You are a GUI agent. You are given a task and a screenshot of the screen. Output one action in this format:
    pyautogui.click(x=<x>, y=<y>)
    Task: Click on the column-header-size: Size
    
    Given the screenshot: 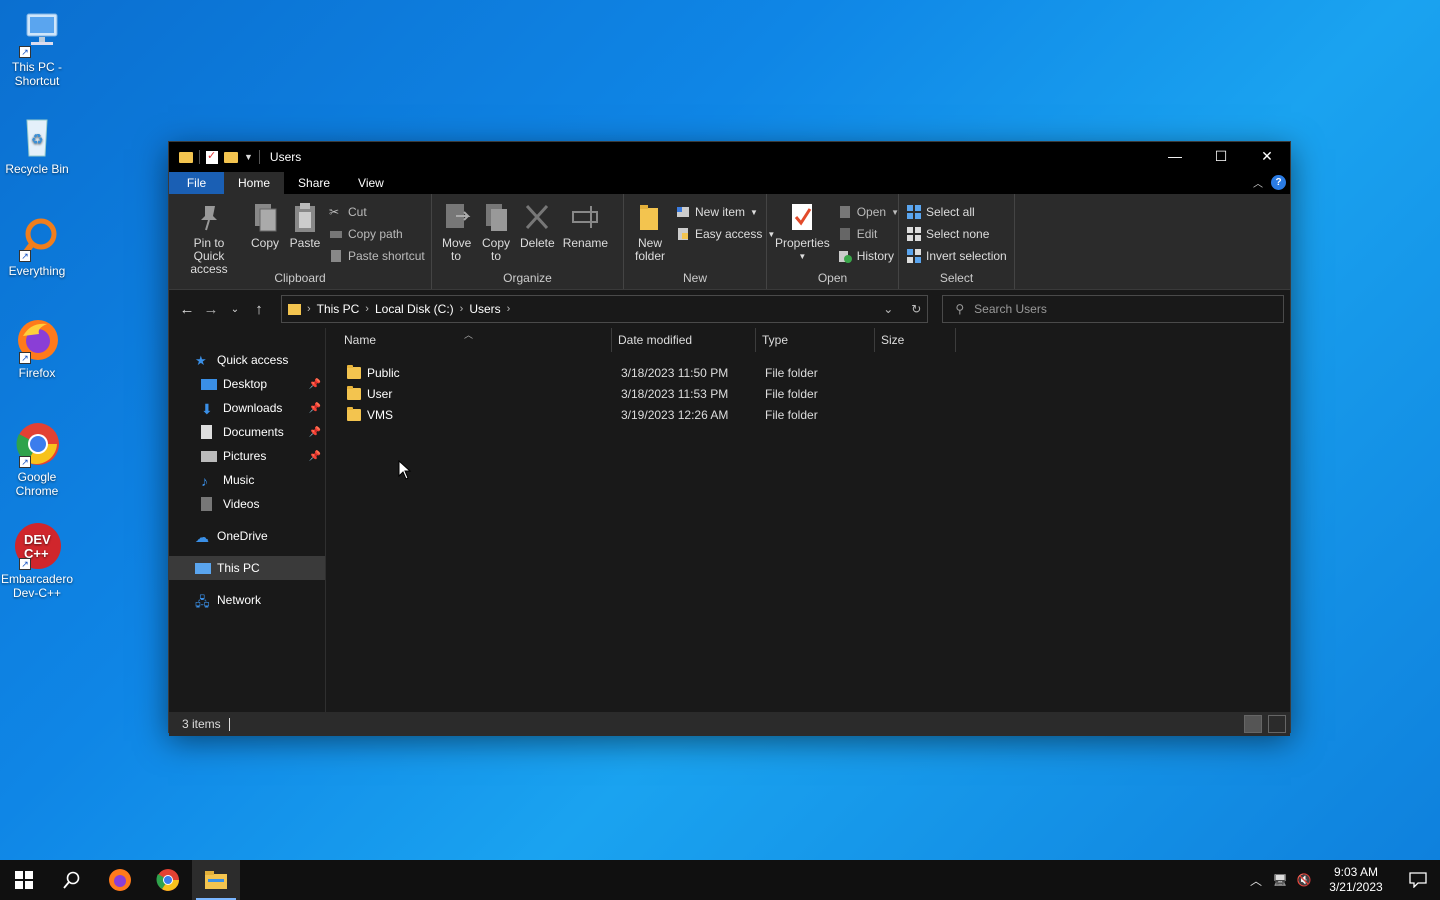 What is the action you would take?
    pyautogui.click(x=915, y=340)
    